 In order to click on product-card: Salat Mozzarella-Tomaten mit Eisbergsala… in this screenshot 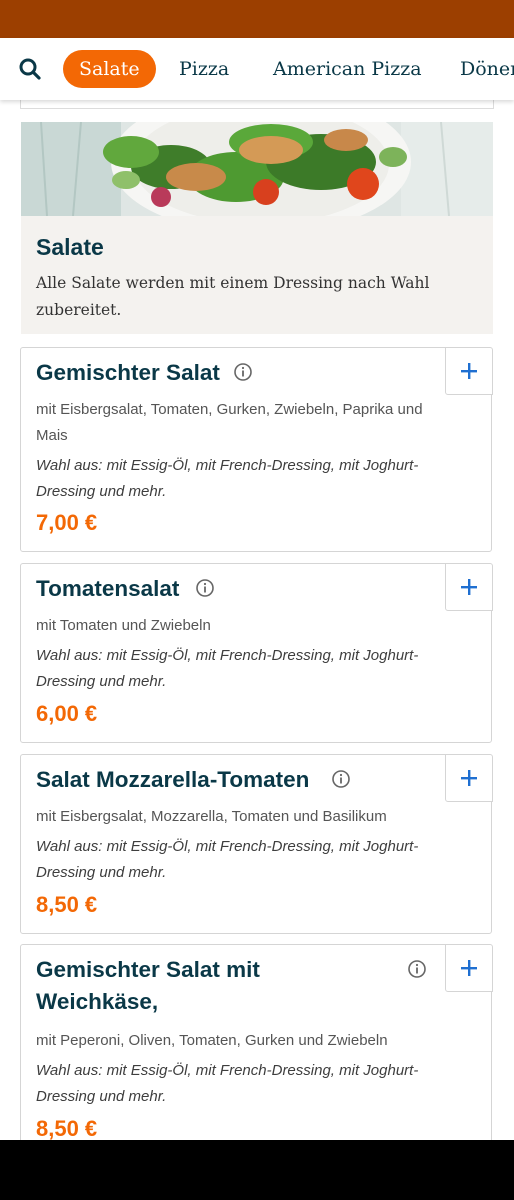, I will do `click(256, 843)`.